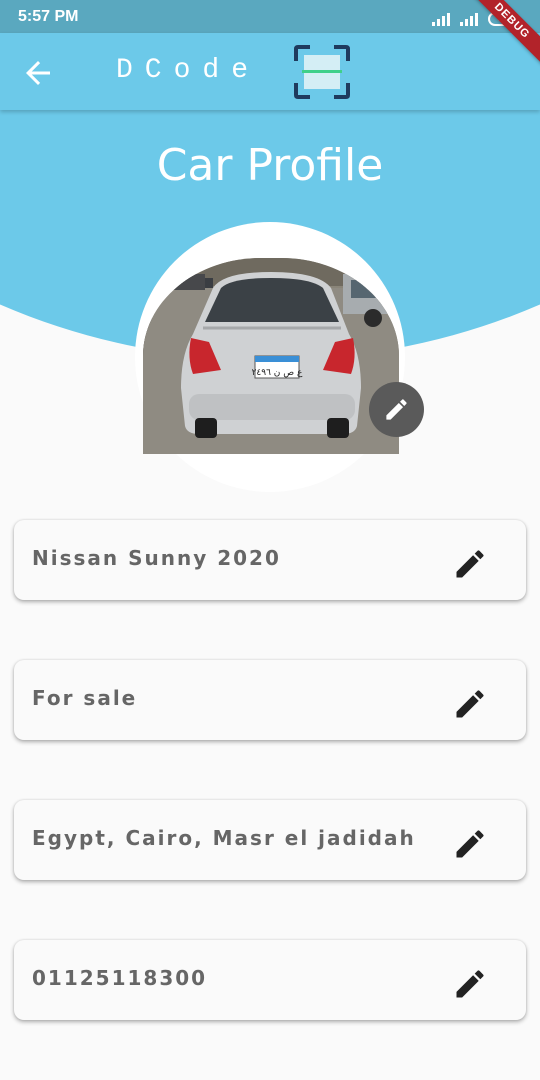  Describe the element at coordinates (270, 165) in the screenshot. I see `page-title: Car Profile` at that location.